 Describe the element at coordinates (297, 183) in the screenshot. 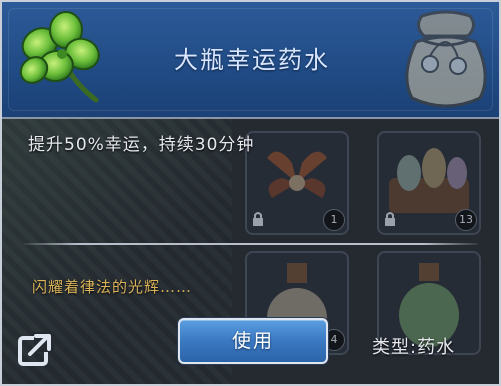

I see `background-slot-crystal: 1` at that location.